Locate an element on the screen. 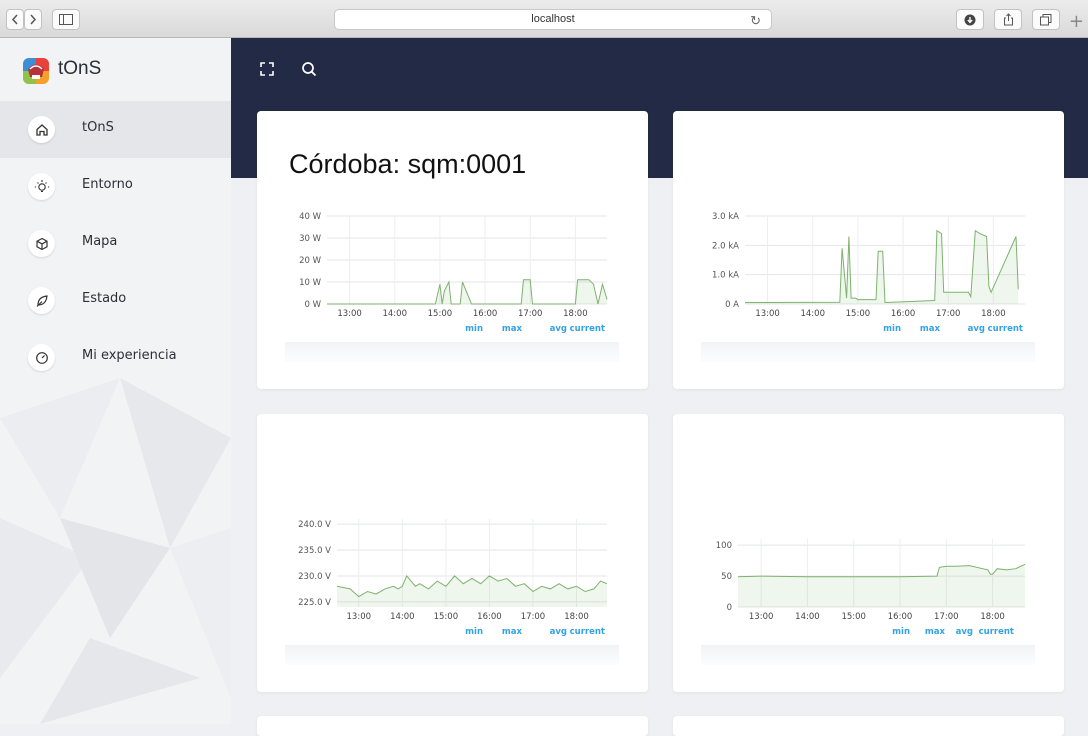  url-text: localhost is located at coordinates (553, 19).